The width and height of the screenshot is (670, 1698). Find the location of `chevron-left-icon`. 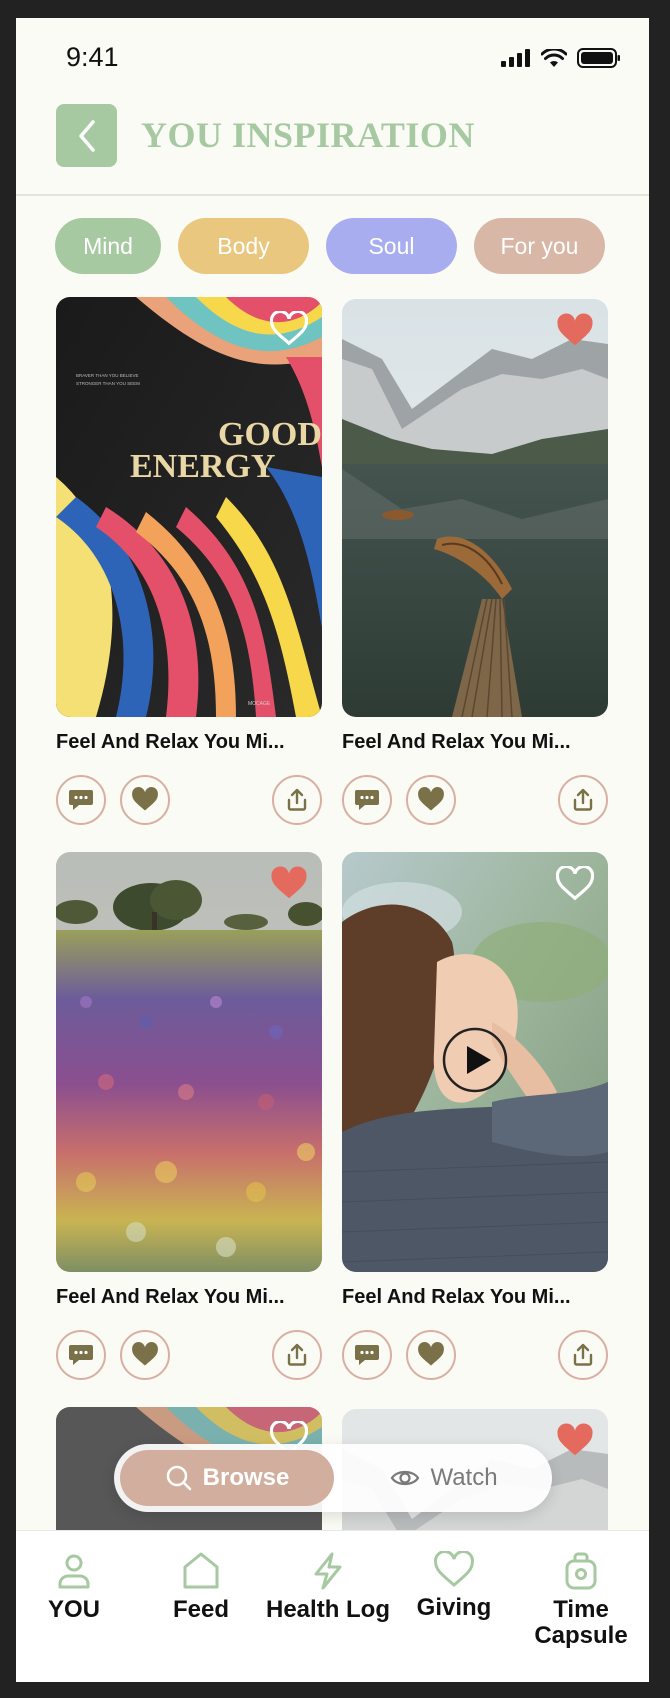

chevron-left-icon is located at coordinates (86, 135).